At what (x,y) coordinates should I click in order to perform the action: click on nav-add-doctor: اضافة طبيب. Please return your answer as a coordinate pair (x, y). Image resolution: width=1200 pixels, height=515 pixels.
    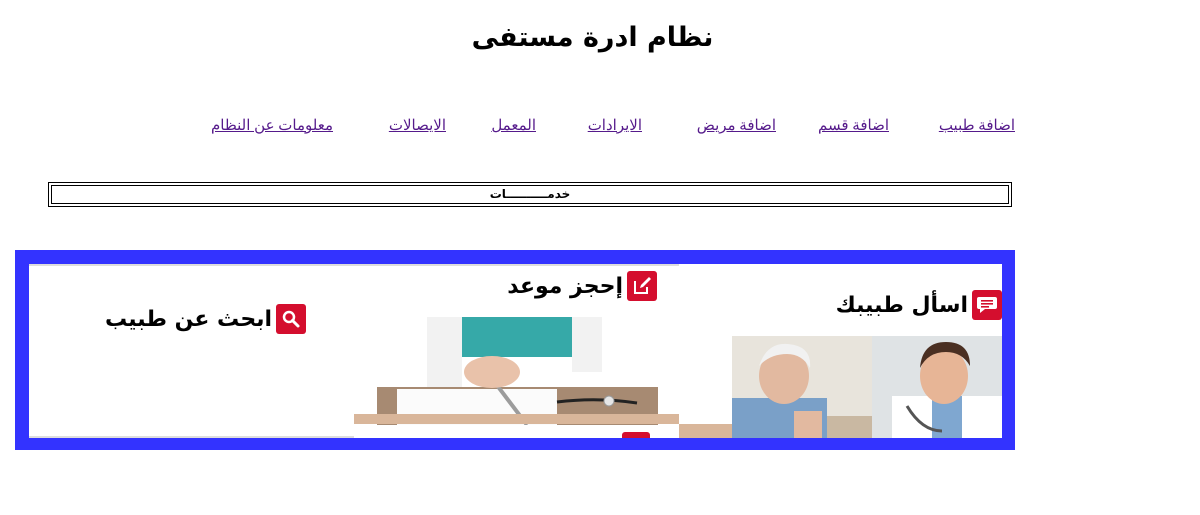
    Looking at the image, I should click on (977, 125).